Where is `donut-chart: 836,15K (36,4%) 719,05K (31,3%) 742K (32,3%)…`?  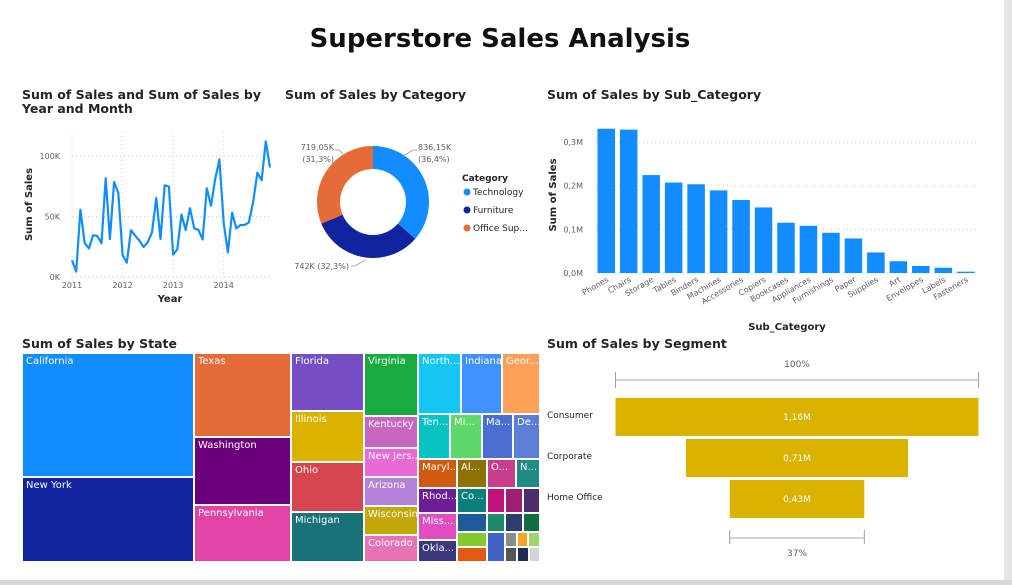 donut-chart: 836,15K (36,4%) 719,05K (31,3%) 742K (32,3%)… is located at coordinates (410, 205).